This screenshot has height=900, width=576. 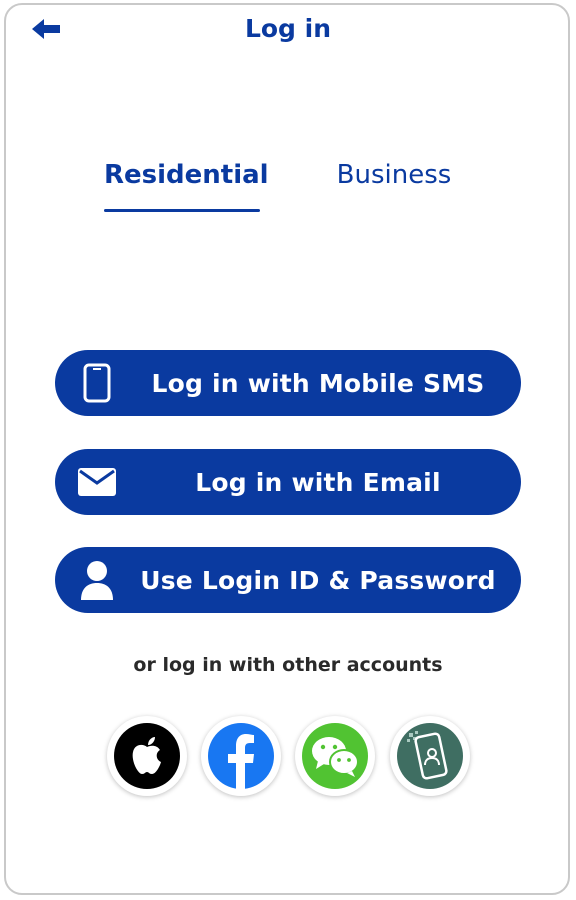 I want to click on apple-icon, so click(x=146, y=755).